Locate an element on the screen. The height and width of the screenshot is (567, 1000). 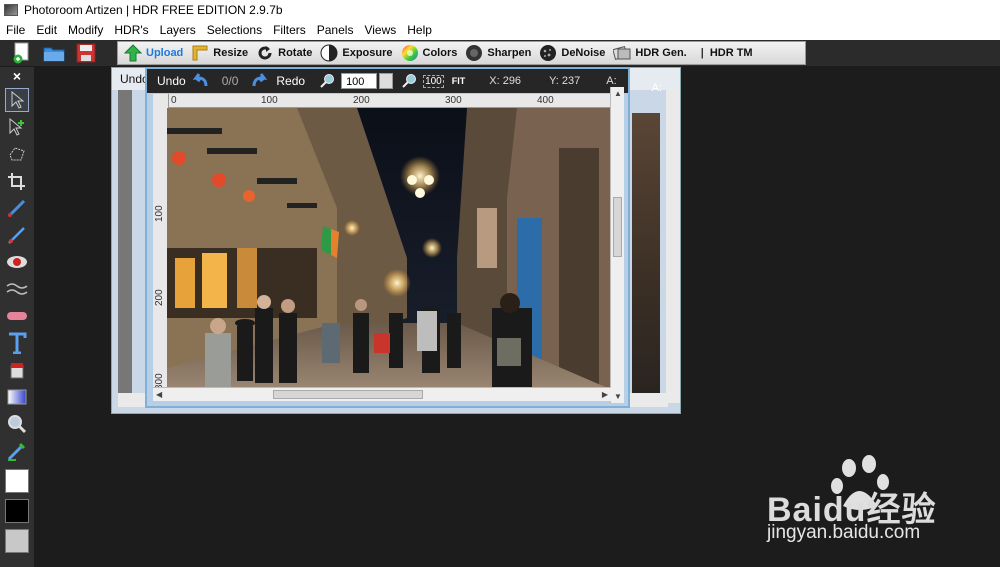
zoom-out-icon is located at coordinates (410, 81).